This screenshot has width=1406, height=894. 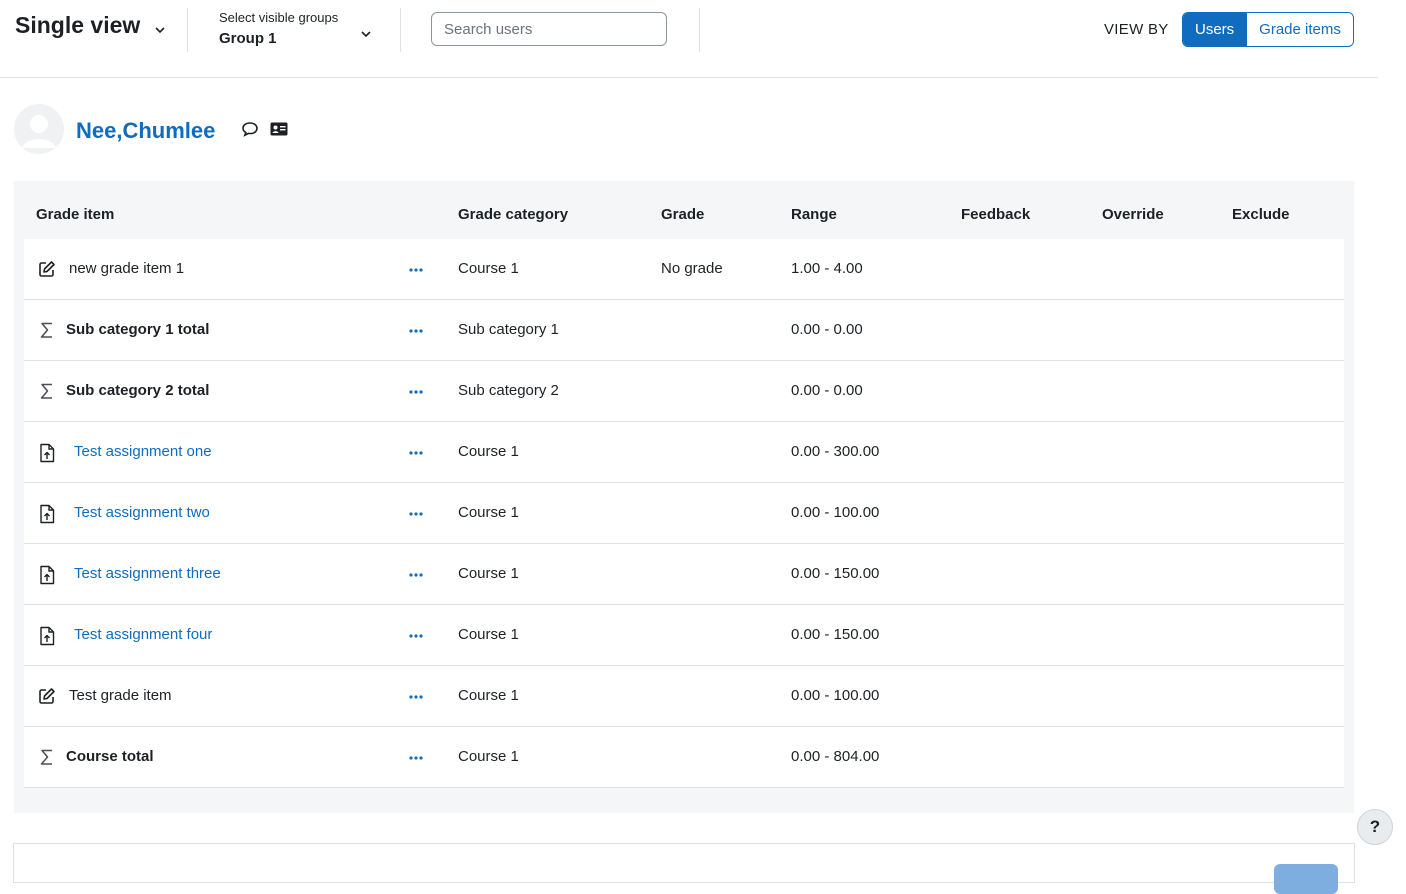 What do you see at coordinates (1306, 879) in the screenshot?
I see `save-button` at bounding box center [1306, 879].